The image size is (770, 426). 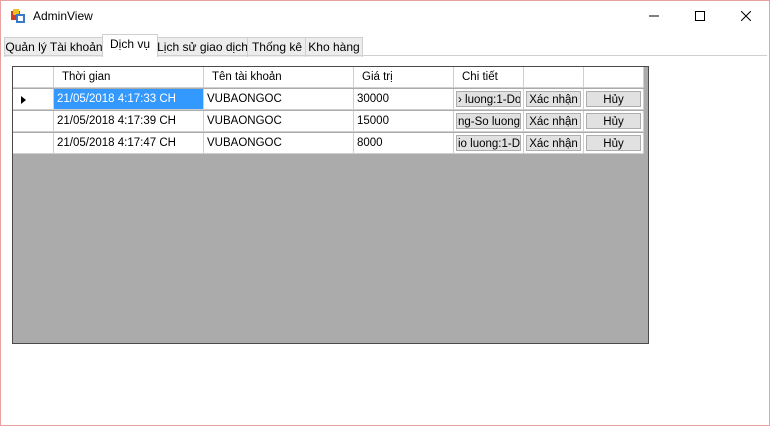 I want to click on detail-button: › luong:1-Doi, so click(x=488, y=99).